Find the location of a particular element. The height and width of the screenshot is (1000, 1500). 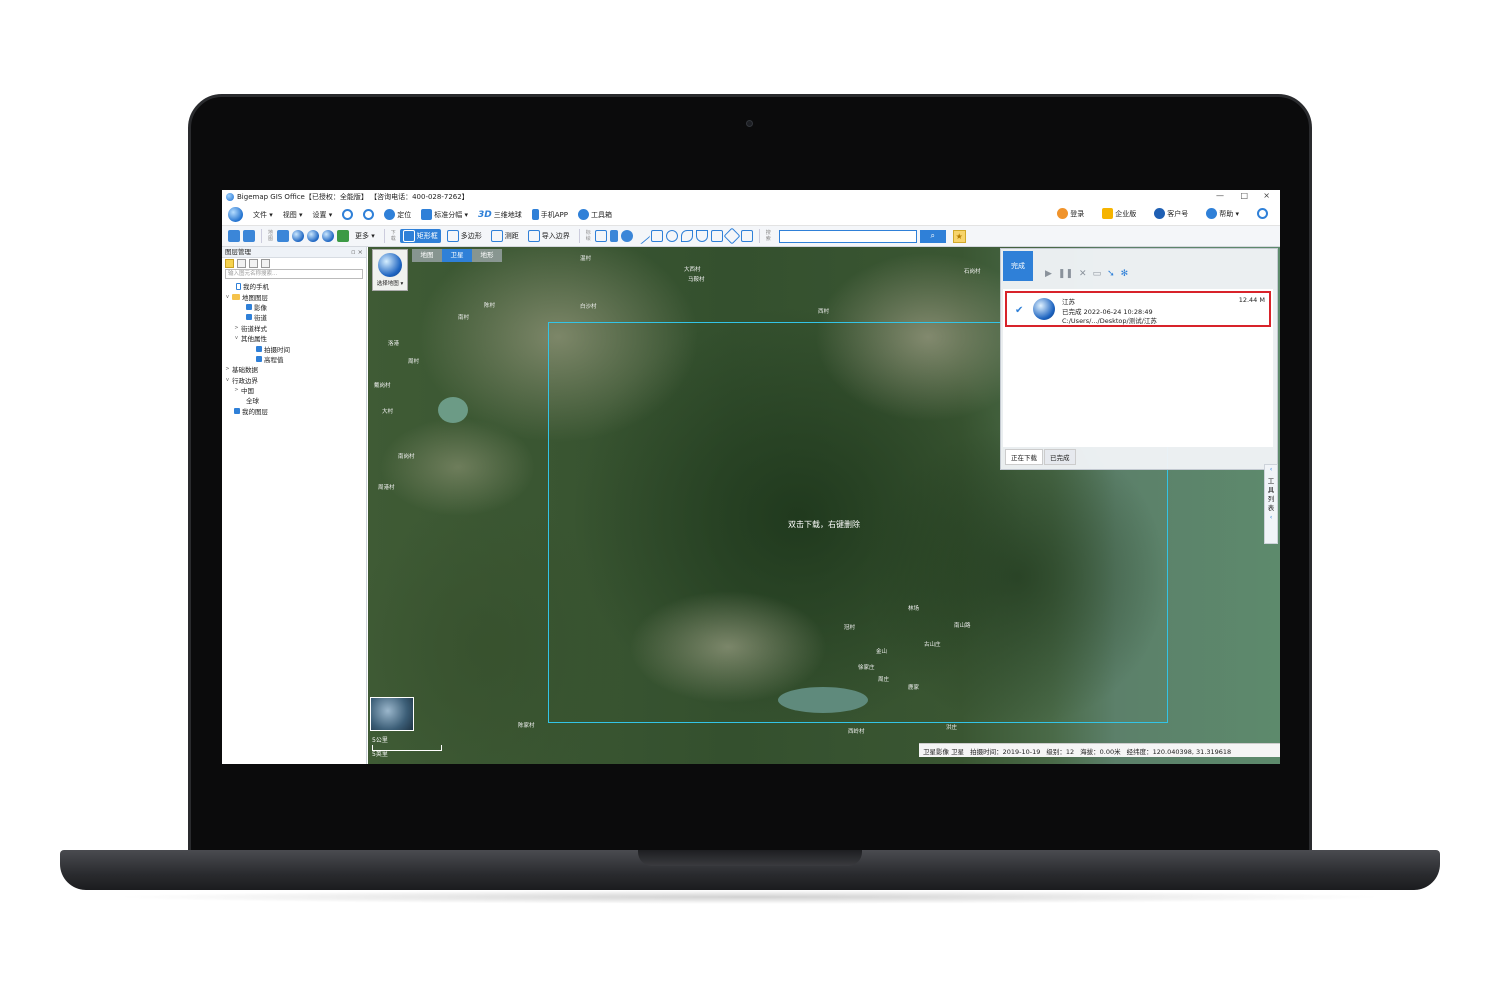

pause-icon: ❚❚ is located at coordinates (1065, 274).